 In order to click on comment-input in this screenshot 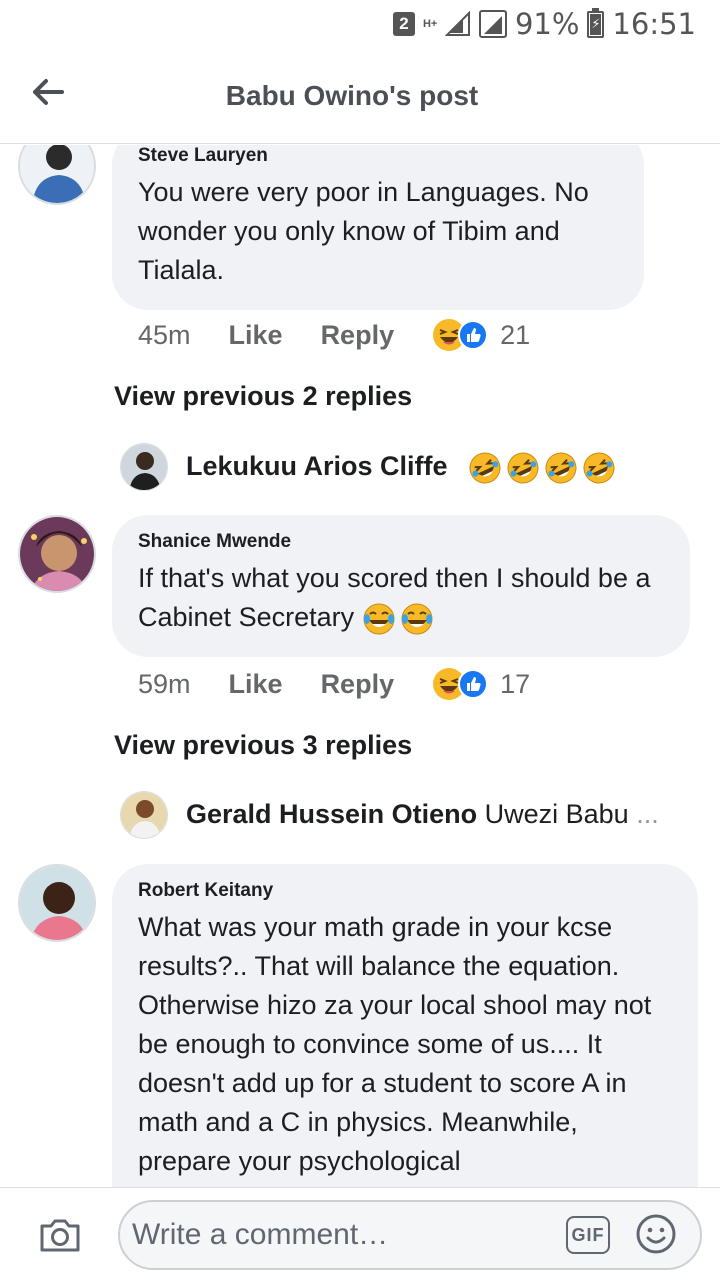, I will do `click(342, 1235)`.